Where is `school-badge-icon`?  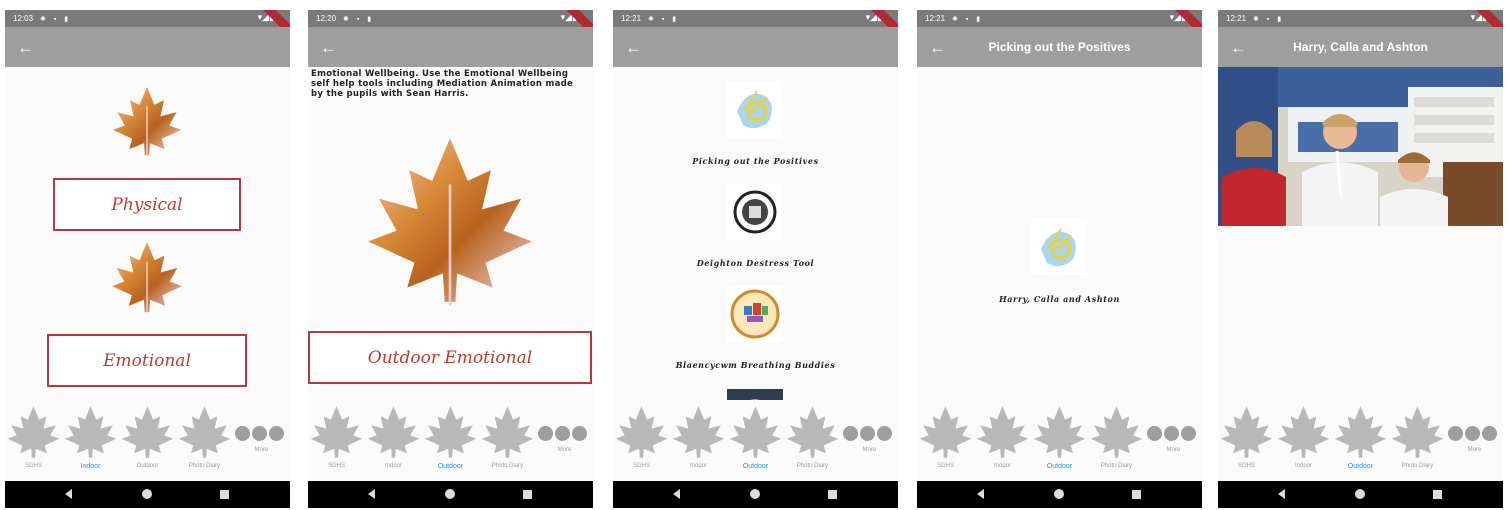 school-badge-icon is located at coordinates (755, 314).